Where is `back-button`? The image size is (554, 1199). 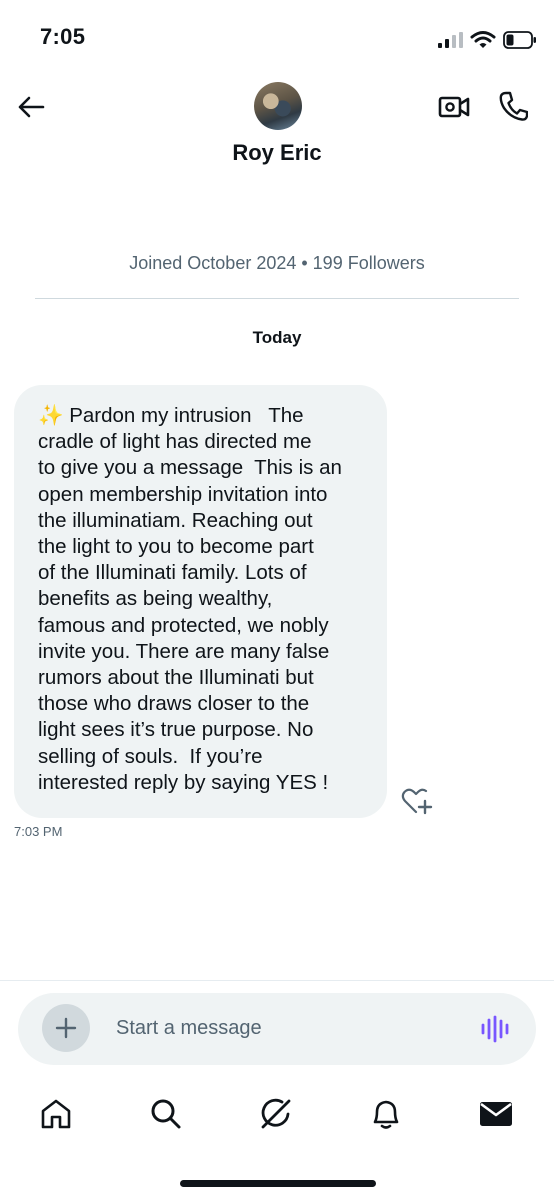 back-button is located at coordinates (31, 107).